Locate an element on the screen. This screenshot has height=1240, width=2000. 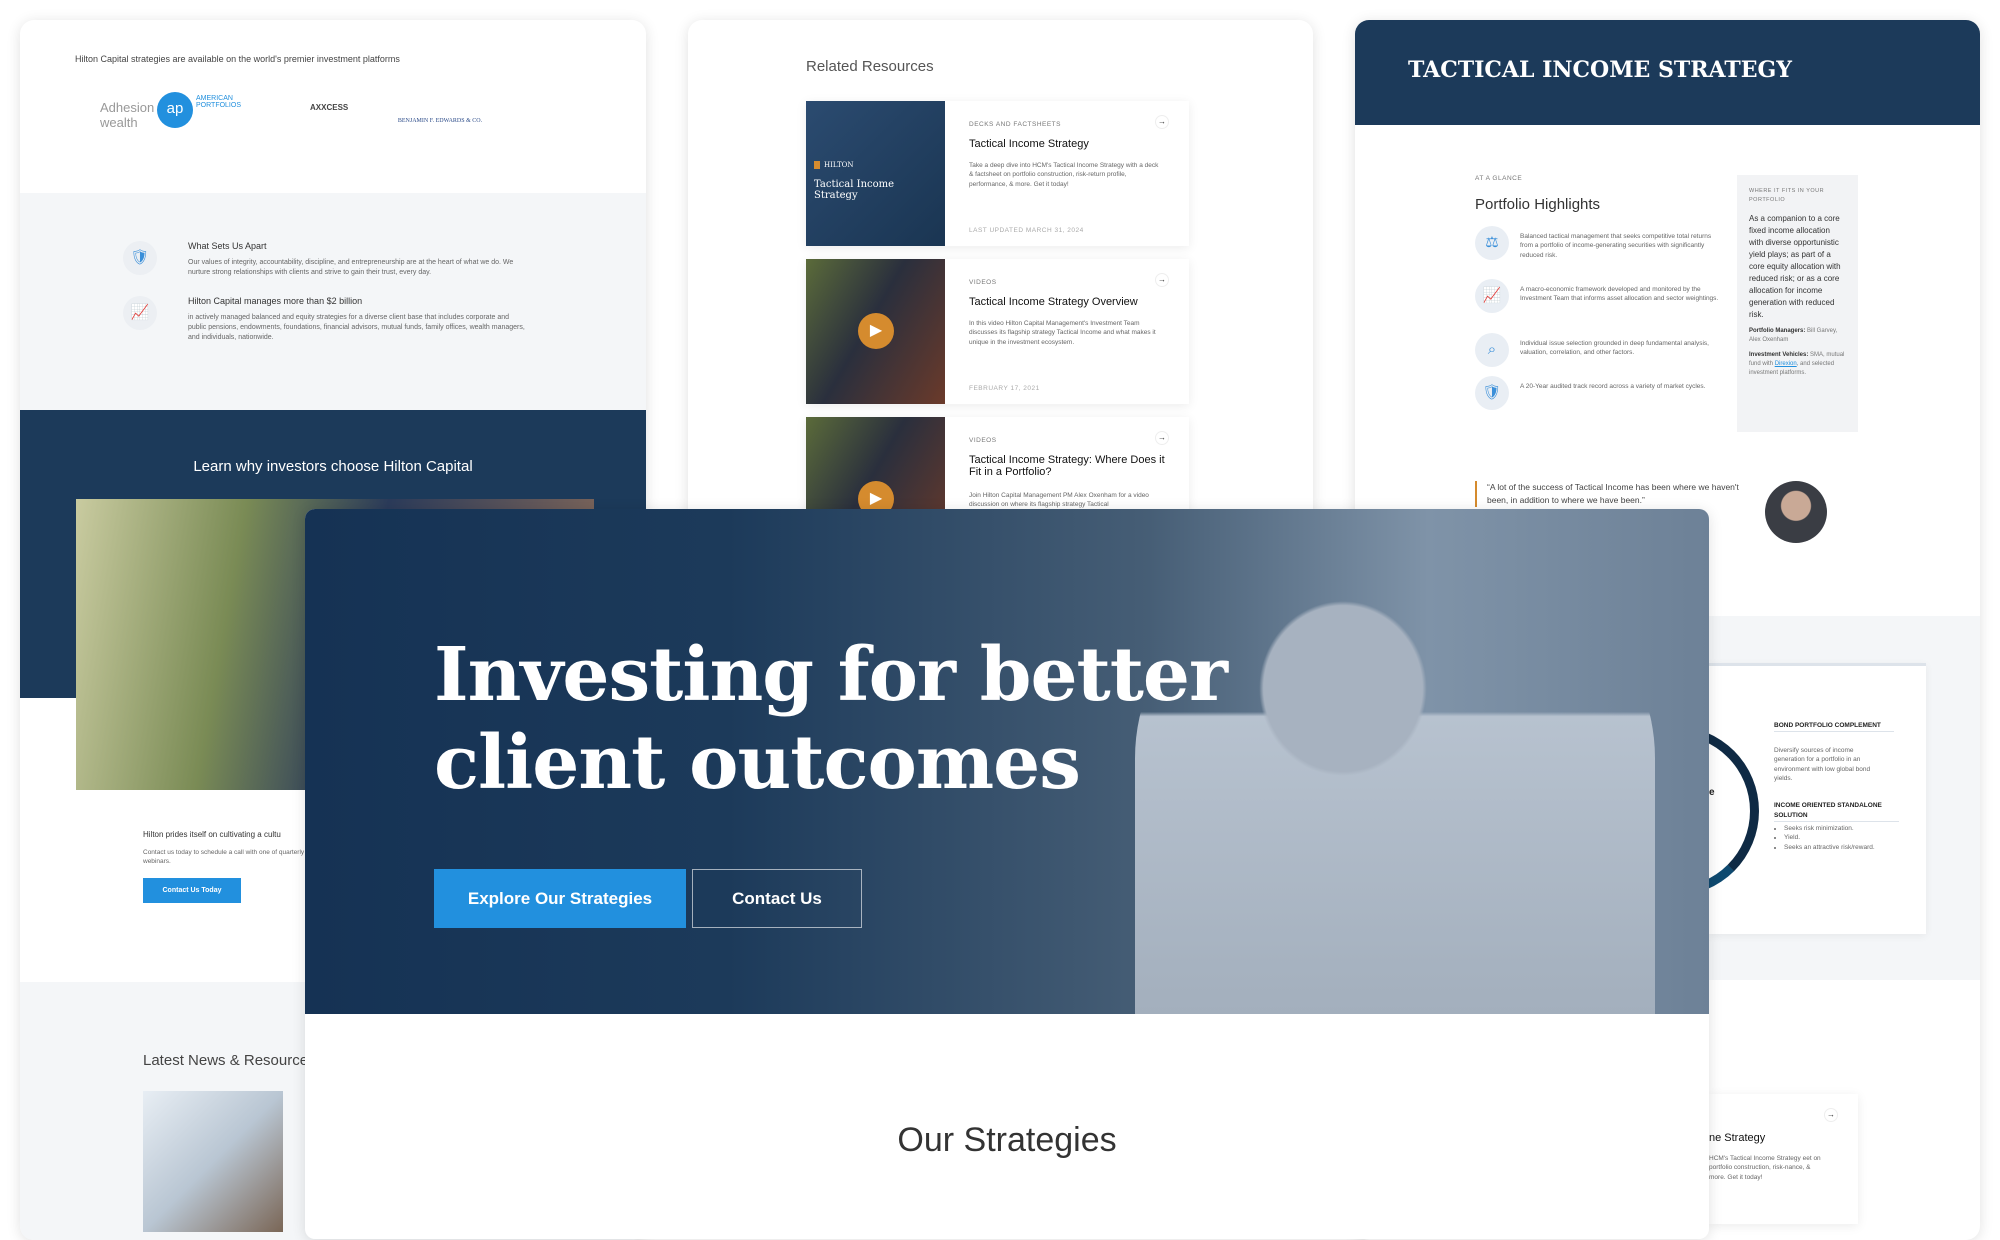
explore-strategies-button: Explore Our Strategies is located at coordinates (560, 898).